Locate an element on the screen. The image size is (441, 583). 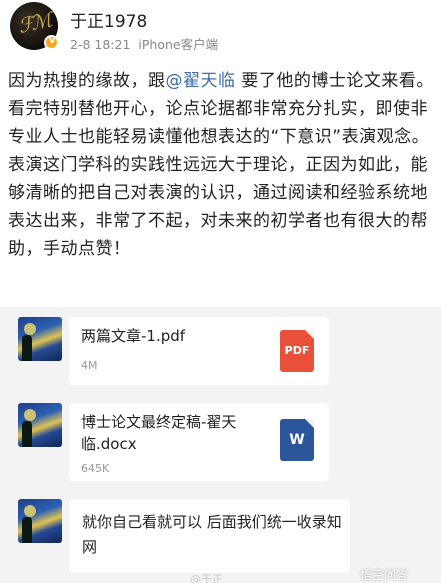
username: 于正1978 is located at coordinates (108, 19).